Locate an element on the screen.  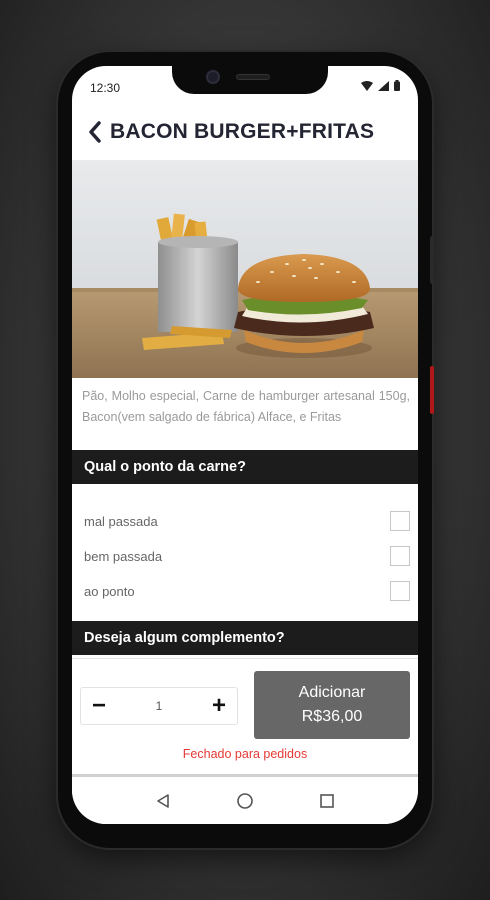
battery-icon is located at coordinates (397, 85).